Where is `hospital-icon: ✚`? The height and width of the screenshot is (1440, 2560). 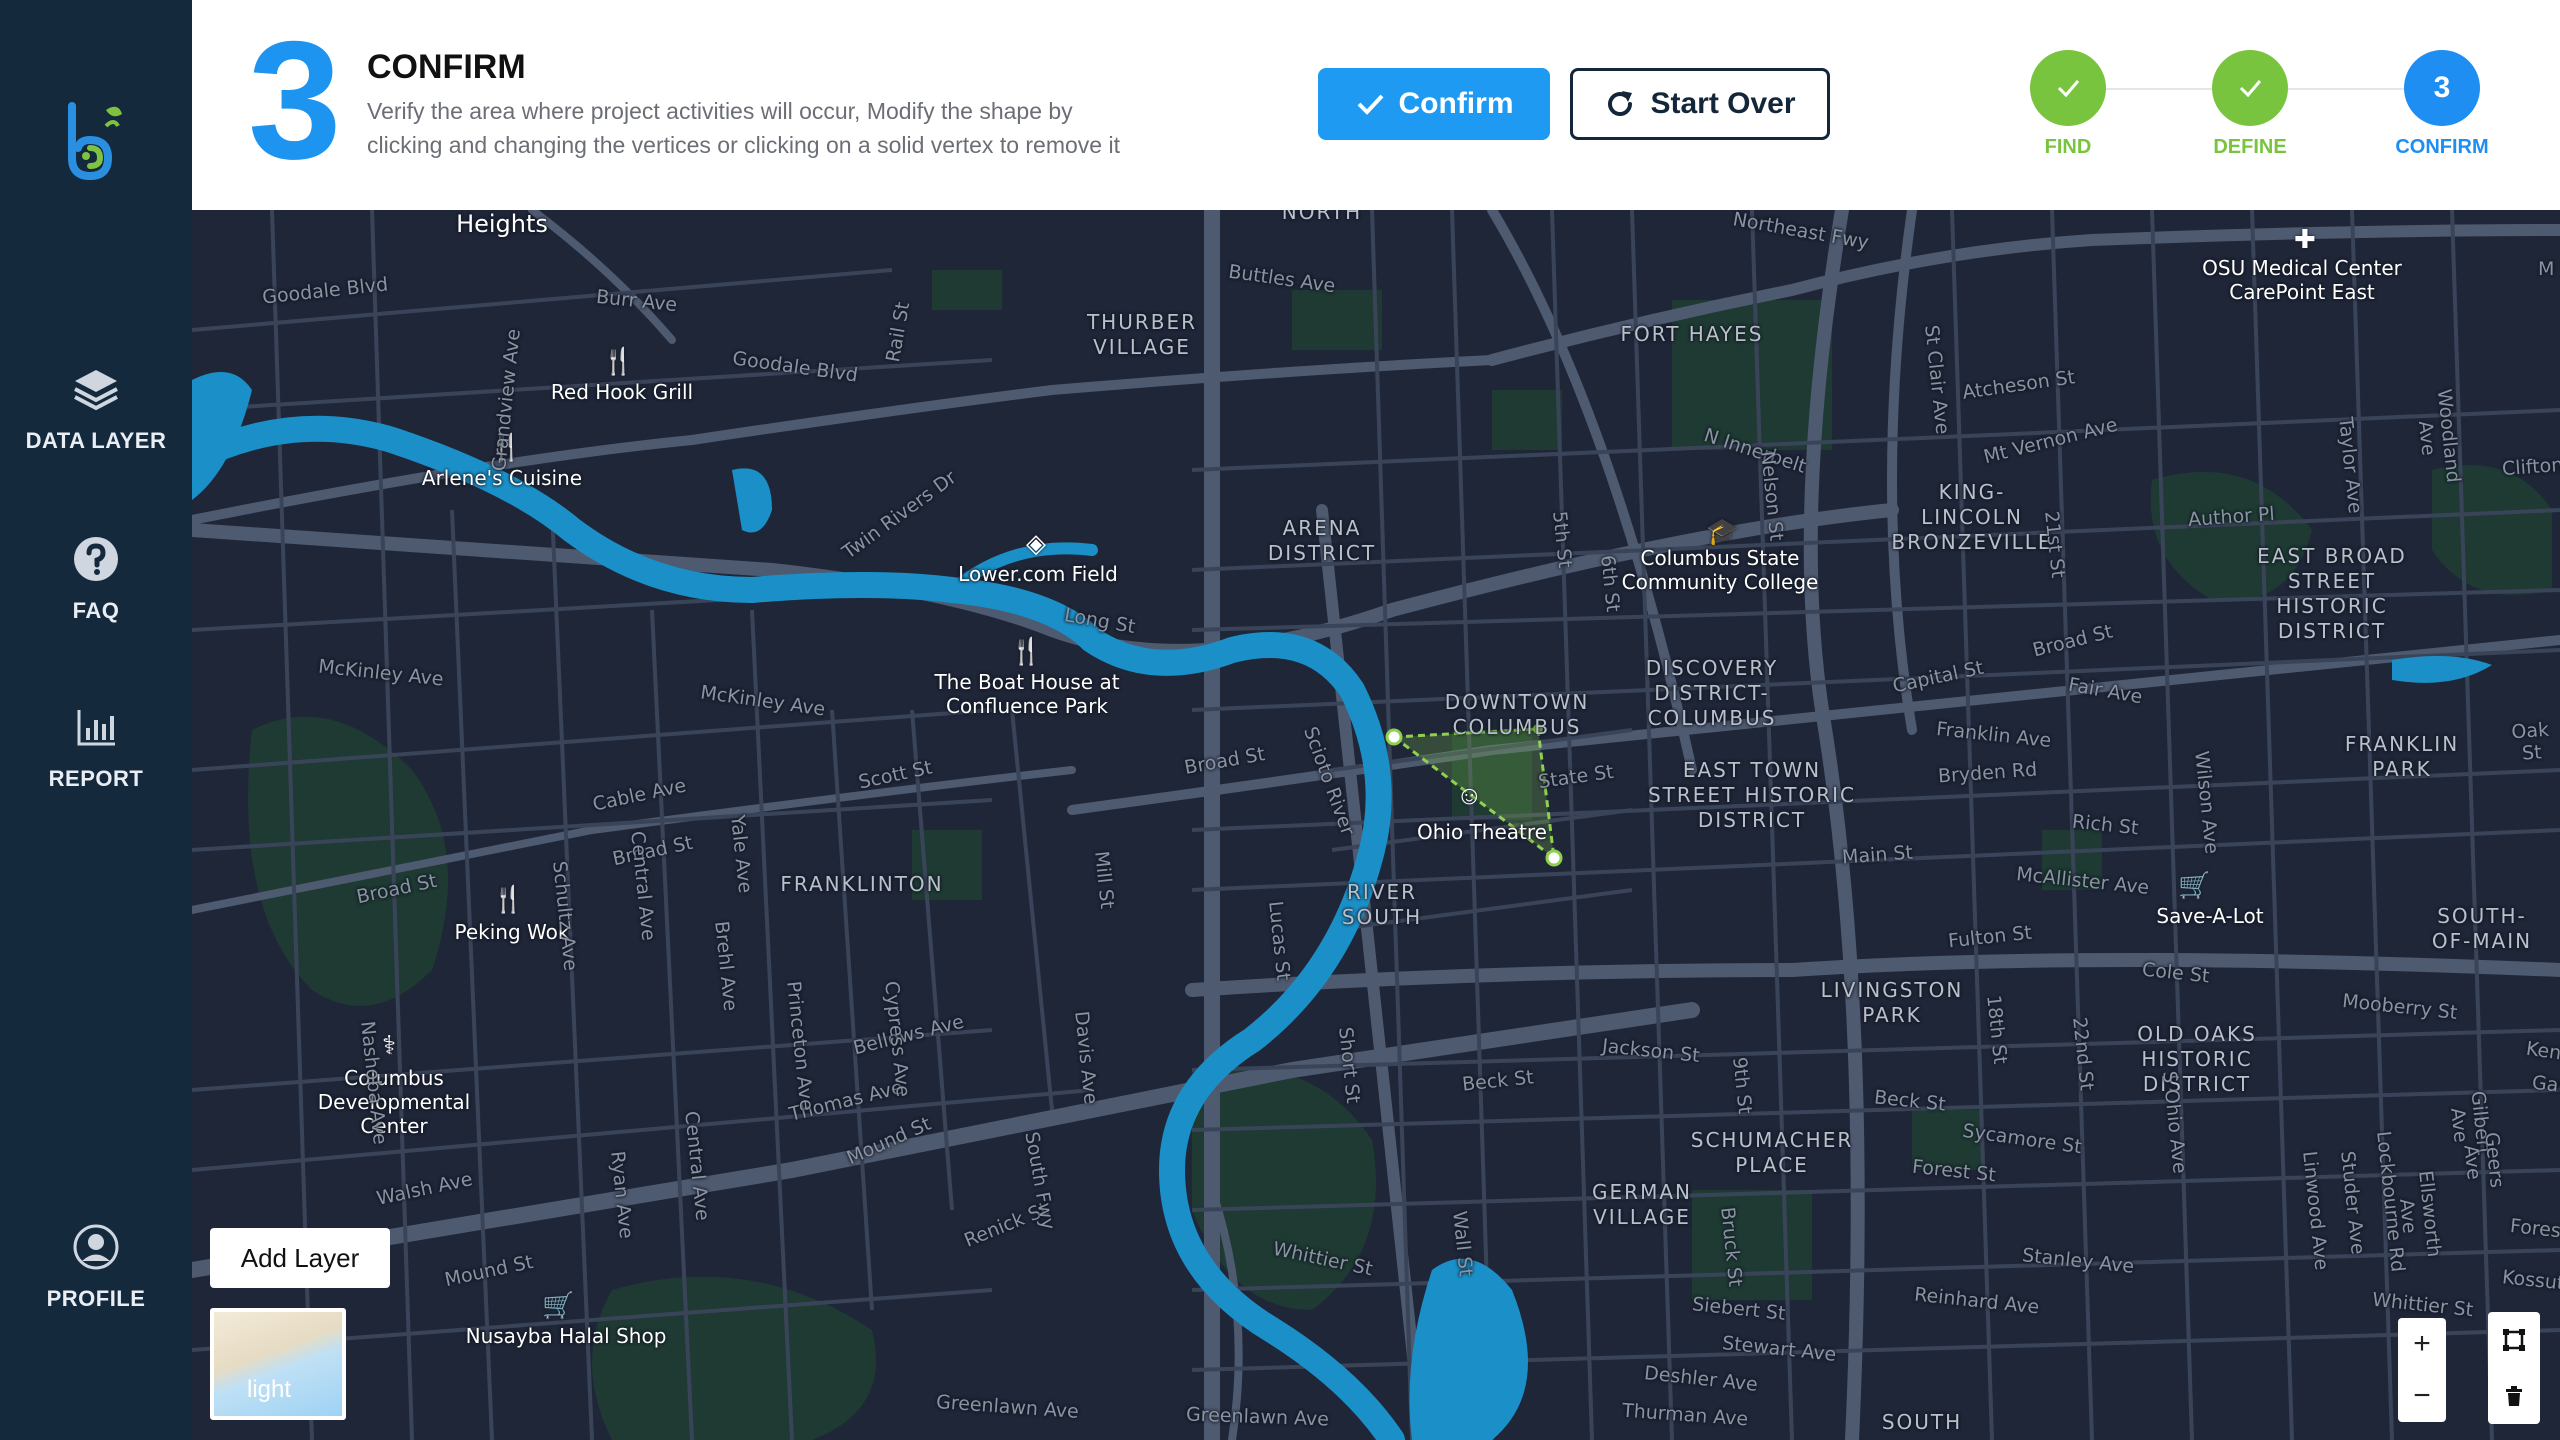
hospital-icon: ✚ is located at coordinates (2305, 239).